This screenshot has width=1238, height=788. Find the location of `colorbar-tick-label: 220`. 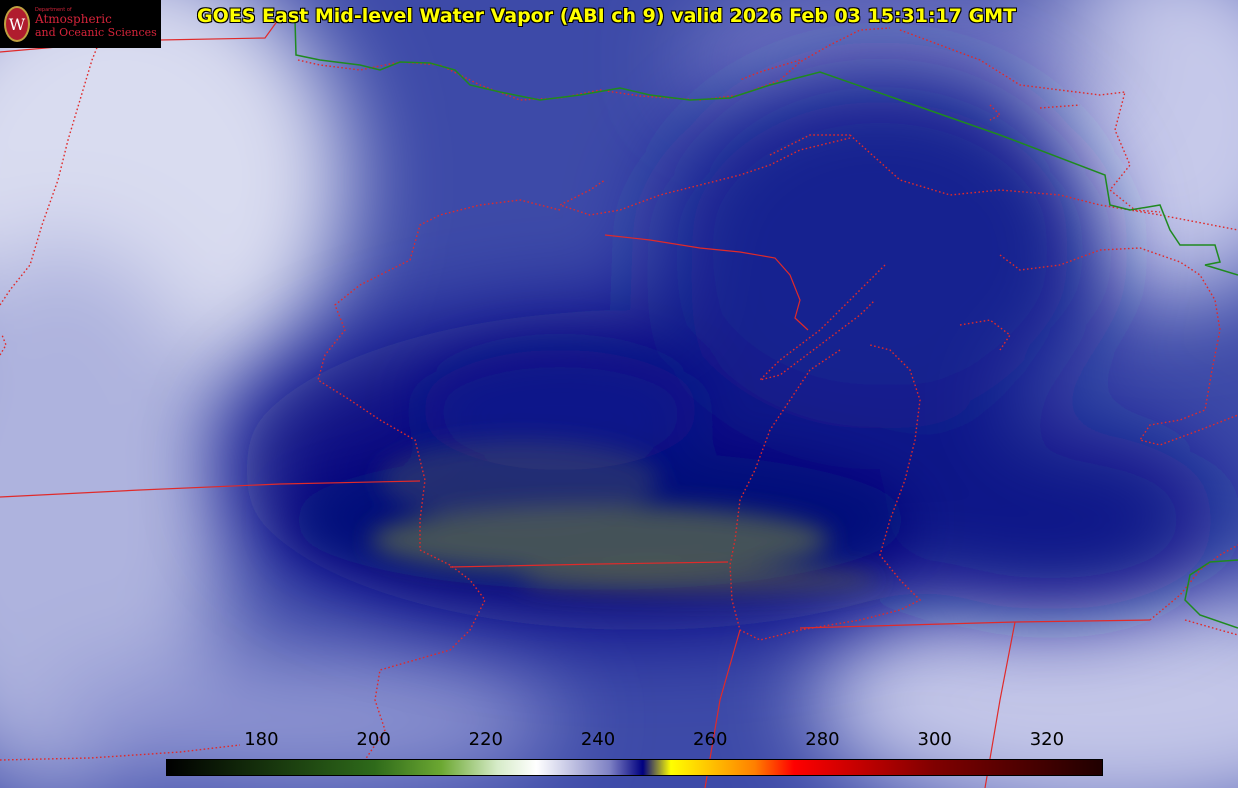

colorbar-tick-label: 220 is located at coordinates (485, 739).